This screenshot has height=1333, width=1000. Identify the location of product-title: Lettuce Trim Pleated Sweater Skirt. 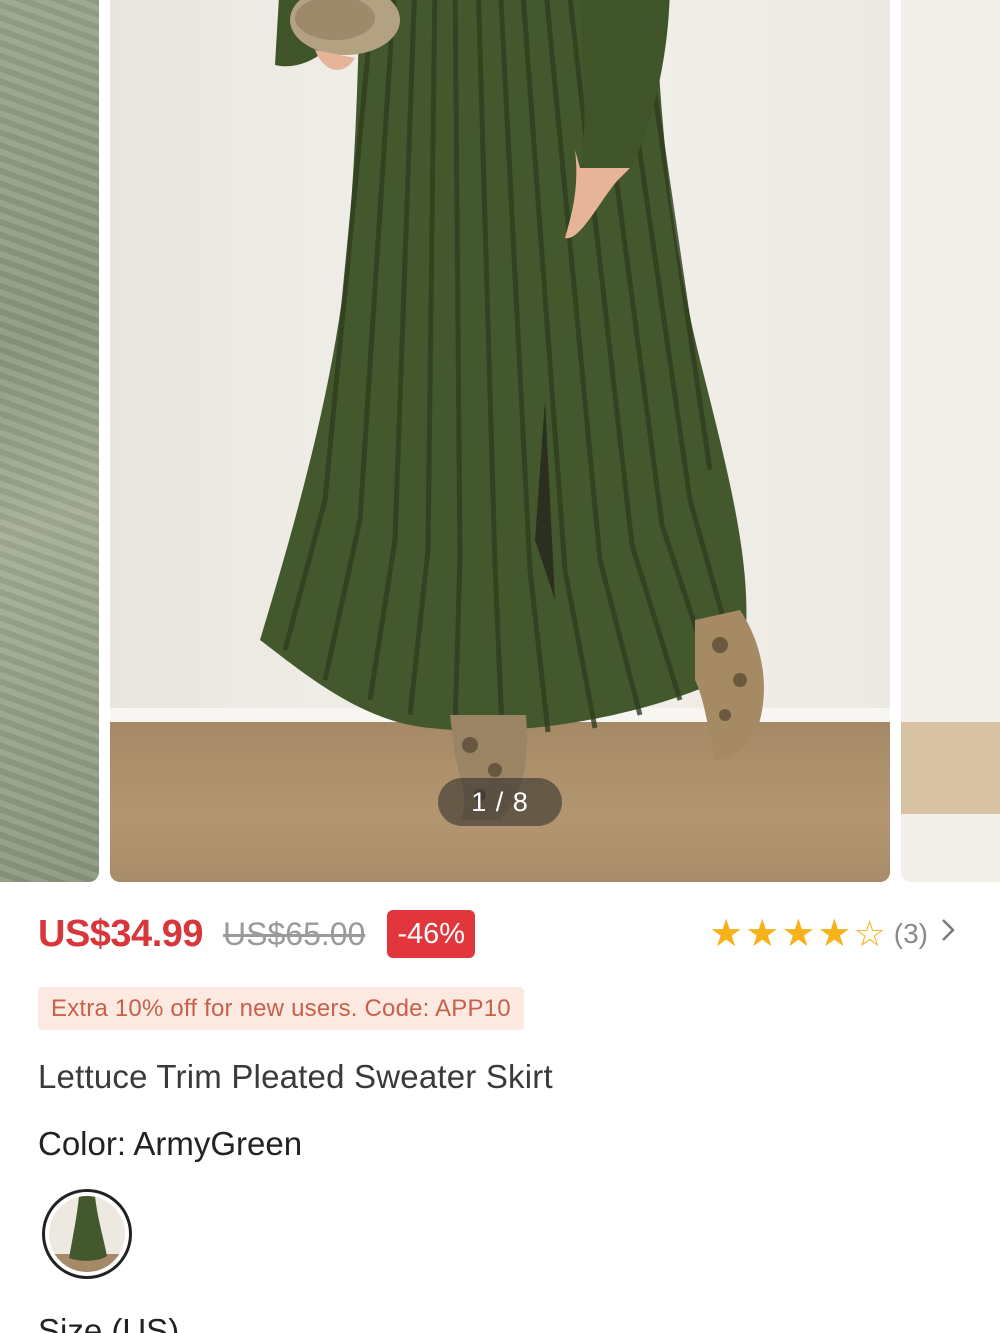
(295, 1076).